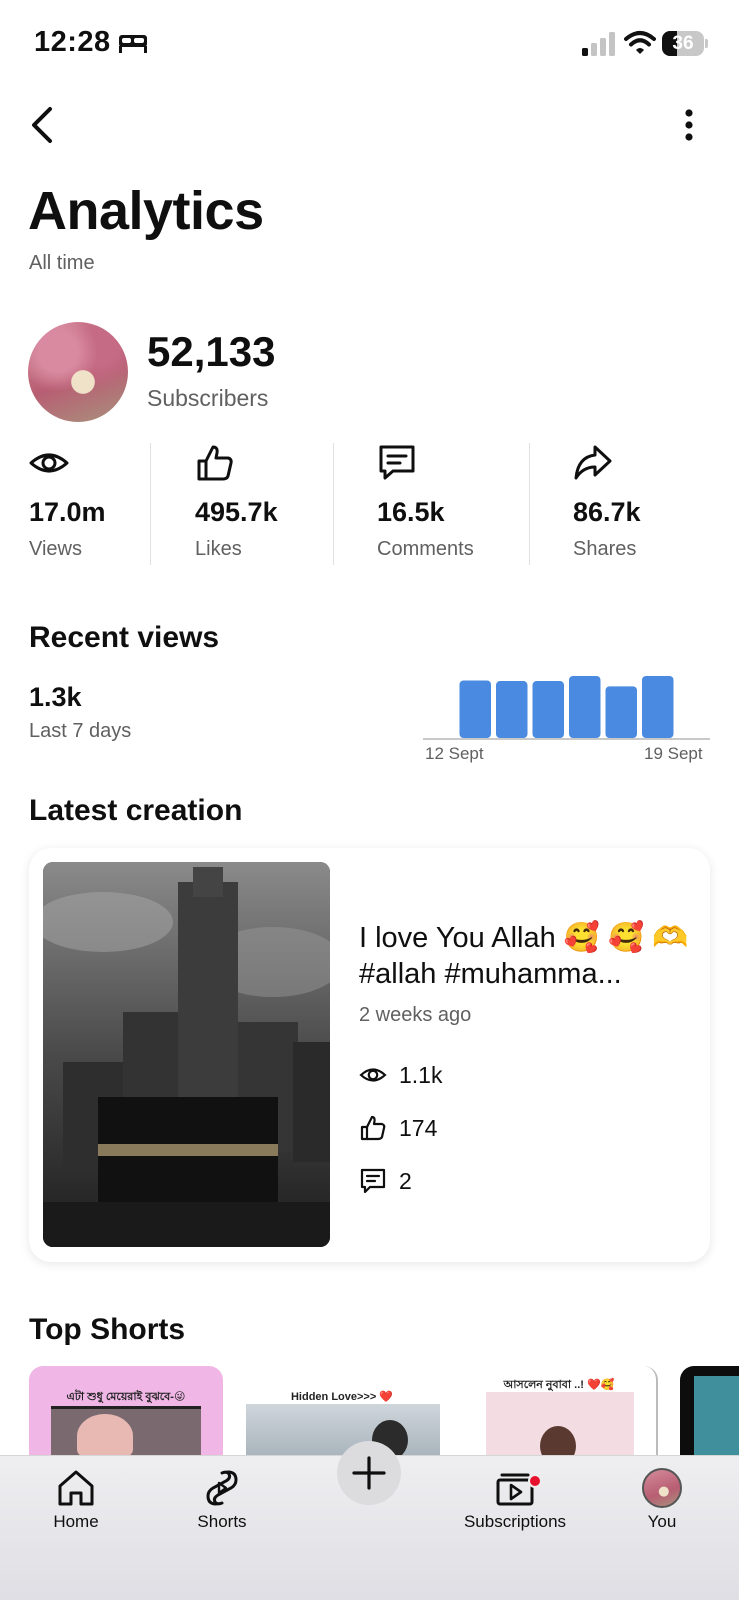  I want to click on stat-value: 16.5k, so click(411, 512).